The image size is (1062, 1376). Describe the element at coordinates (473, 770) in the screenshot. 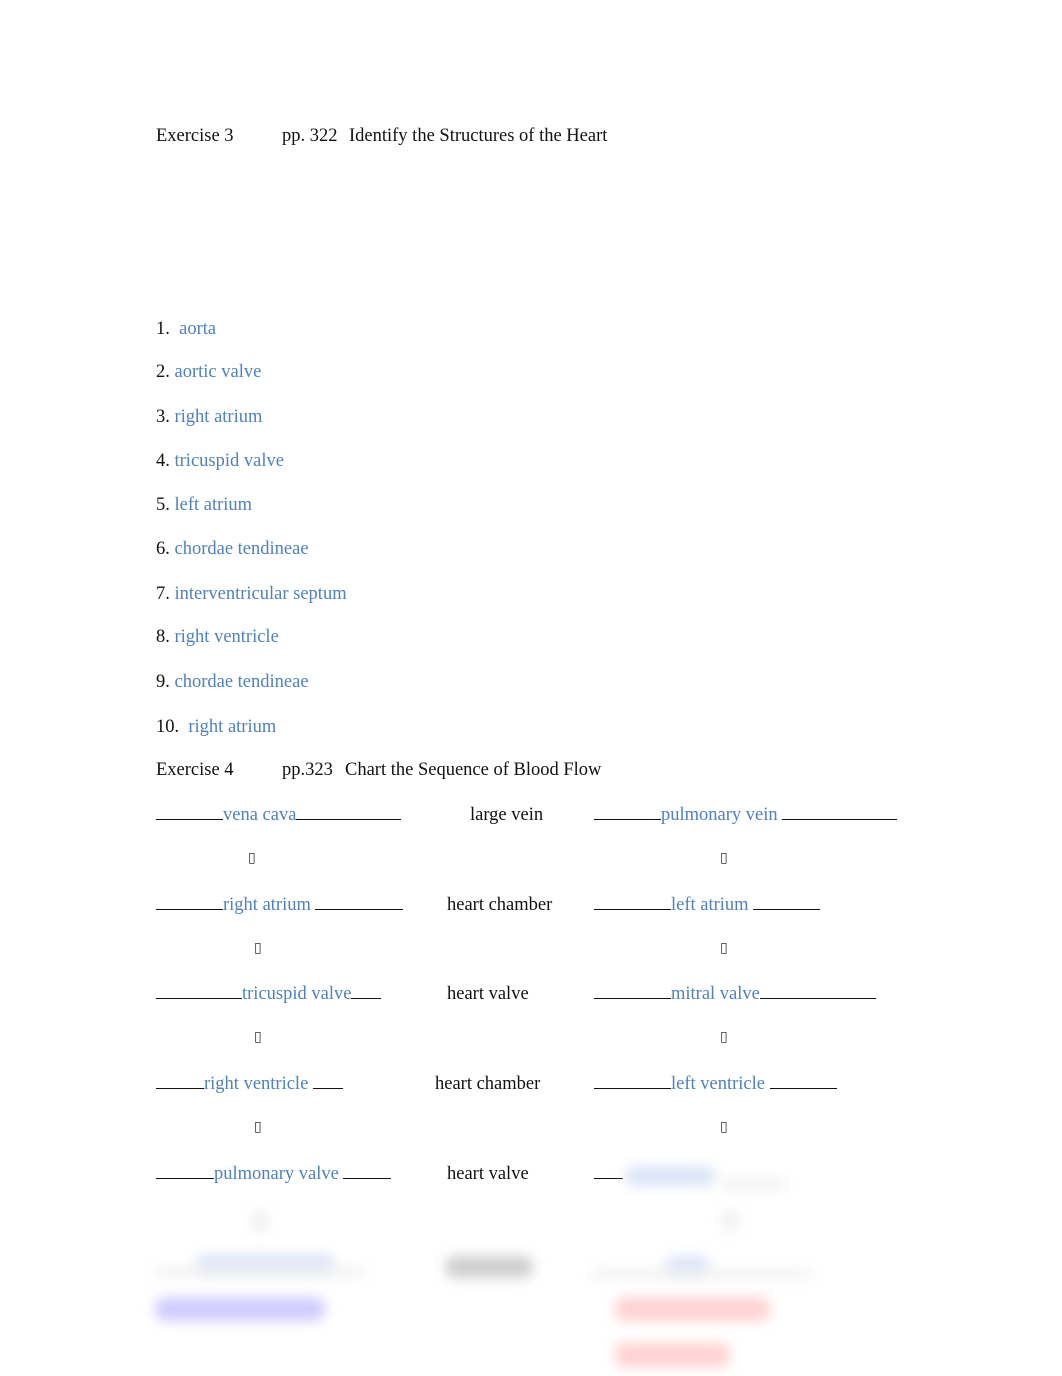

I see `exercise4-title: Chart the Sequence of Blood Flow` at that location.